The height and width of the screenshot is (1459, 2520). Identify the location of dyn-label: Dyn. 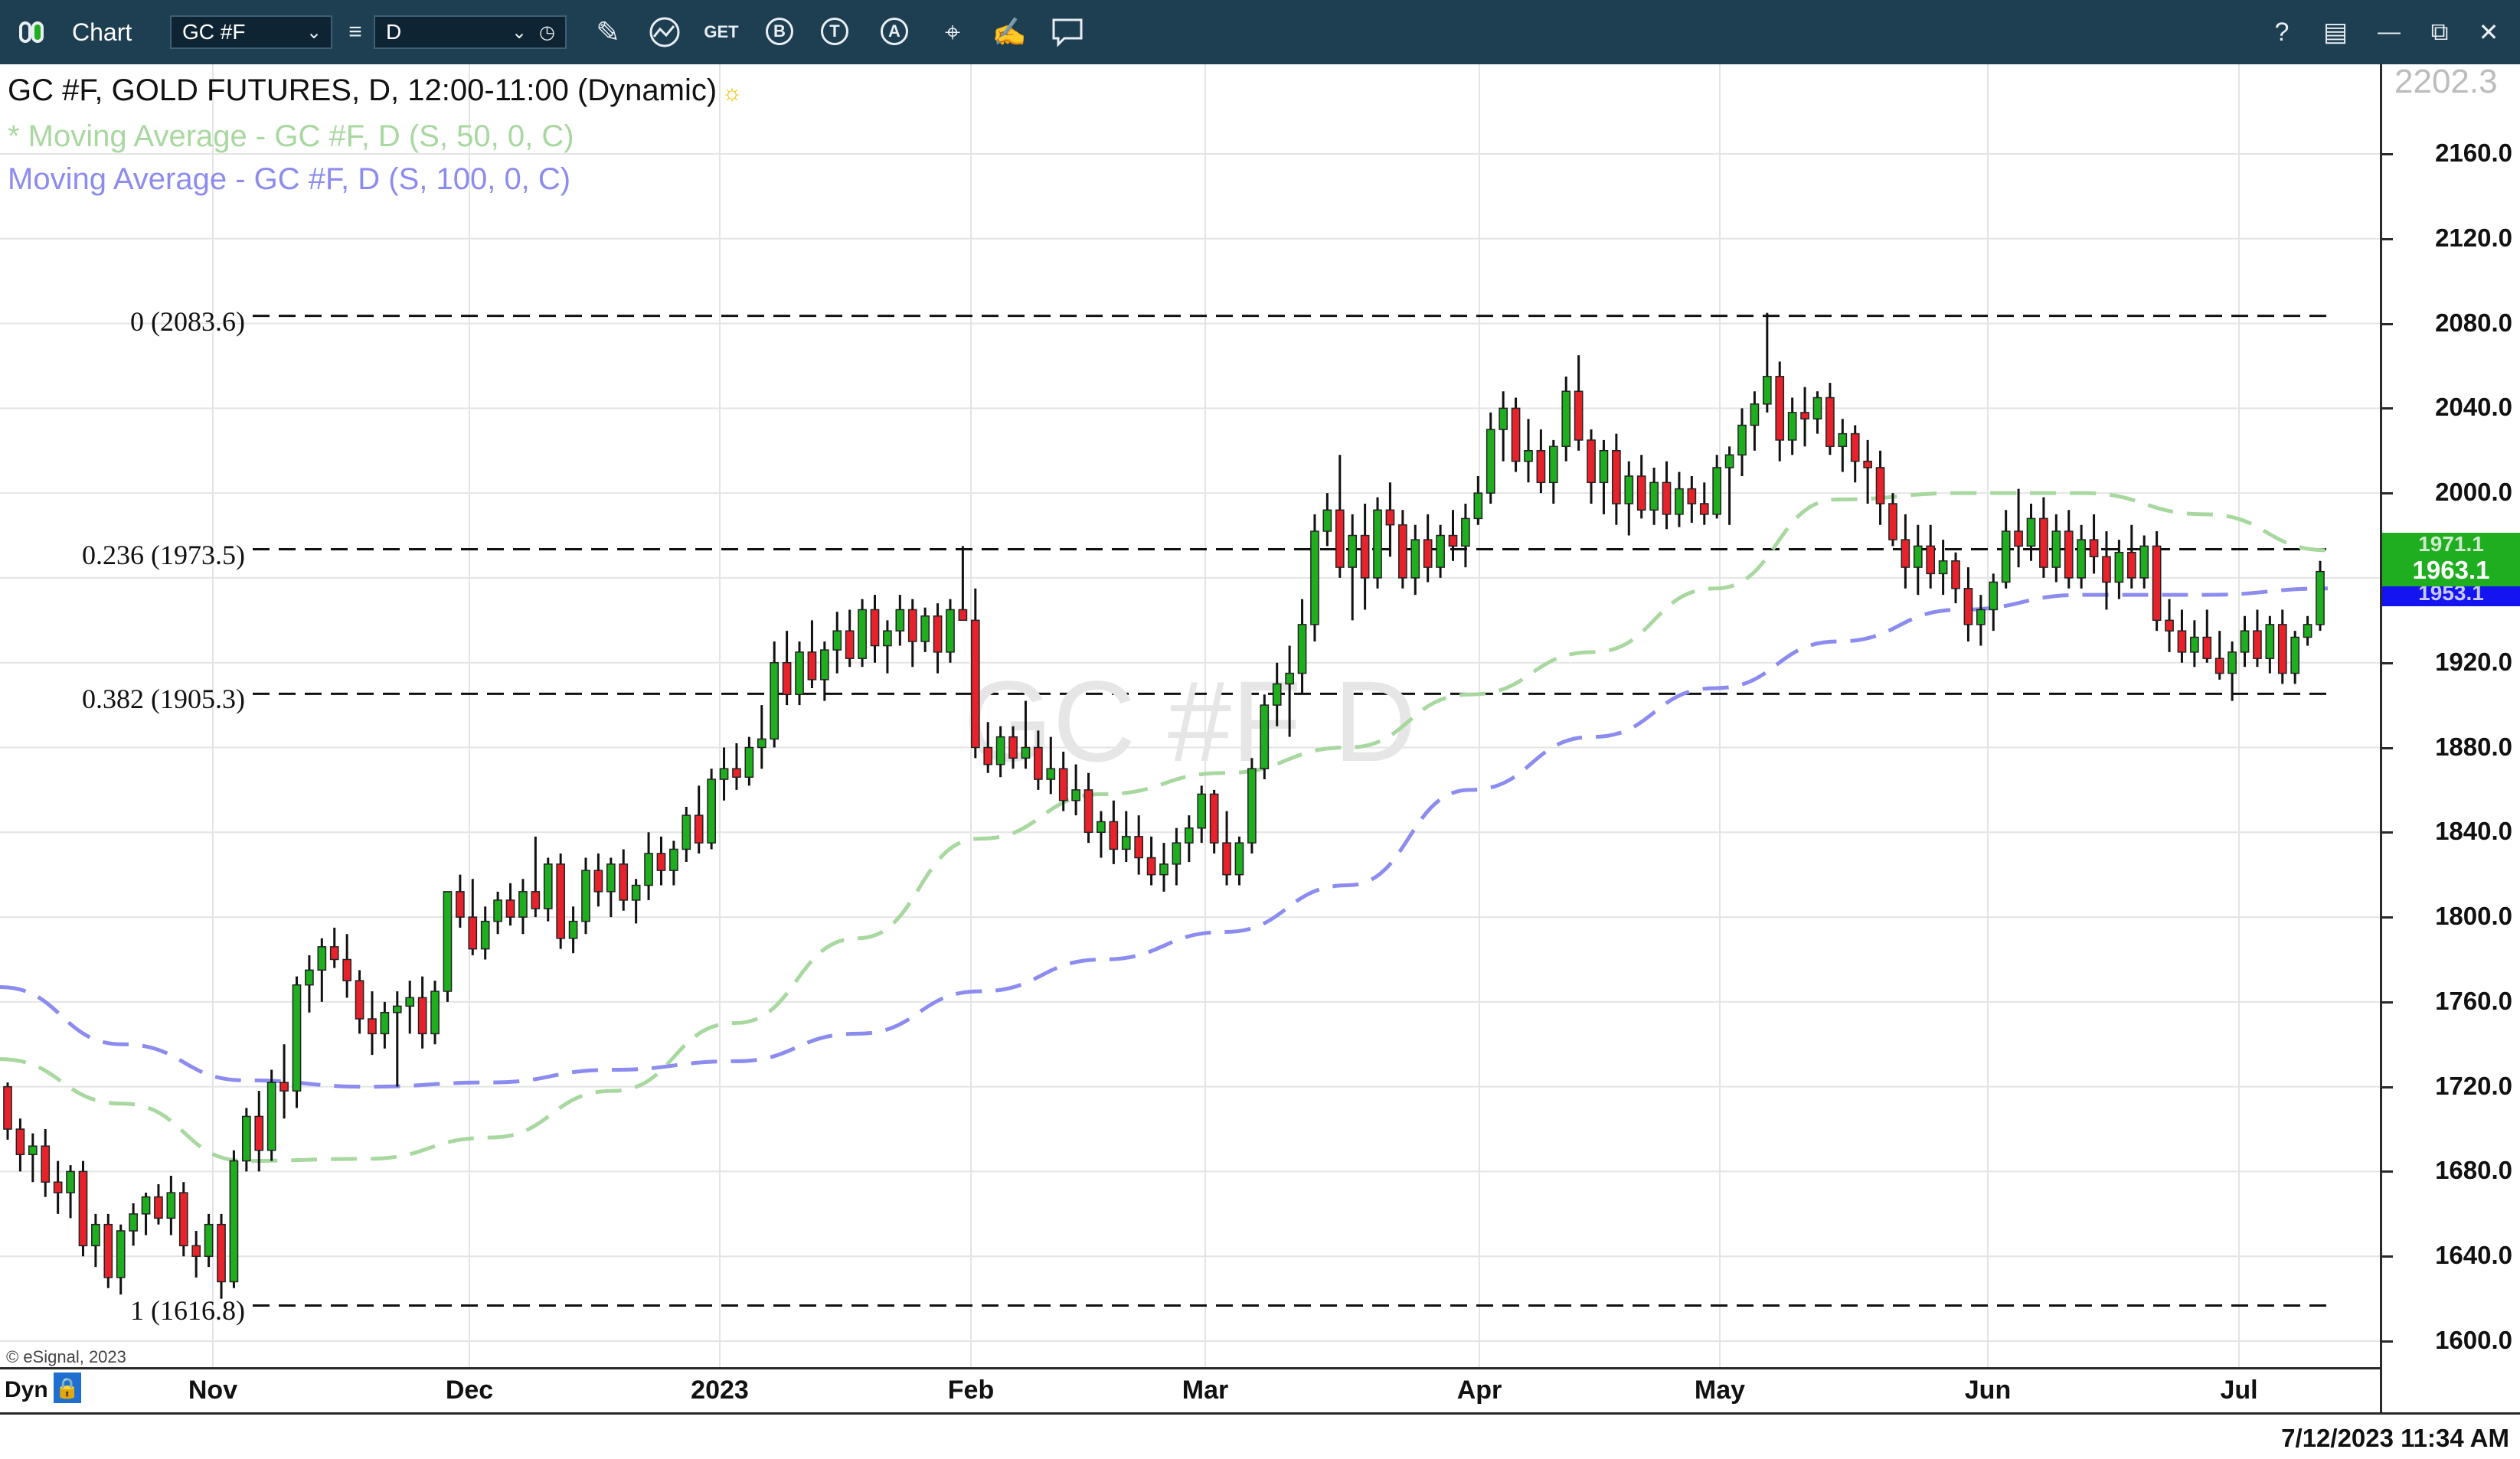
(27, 1390).